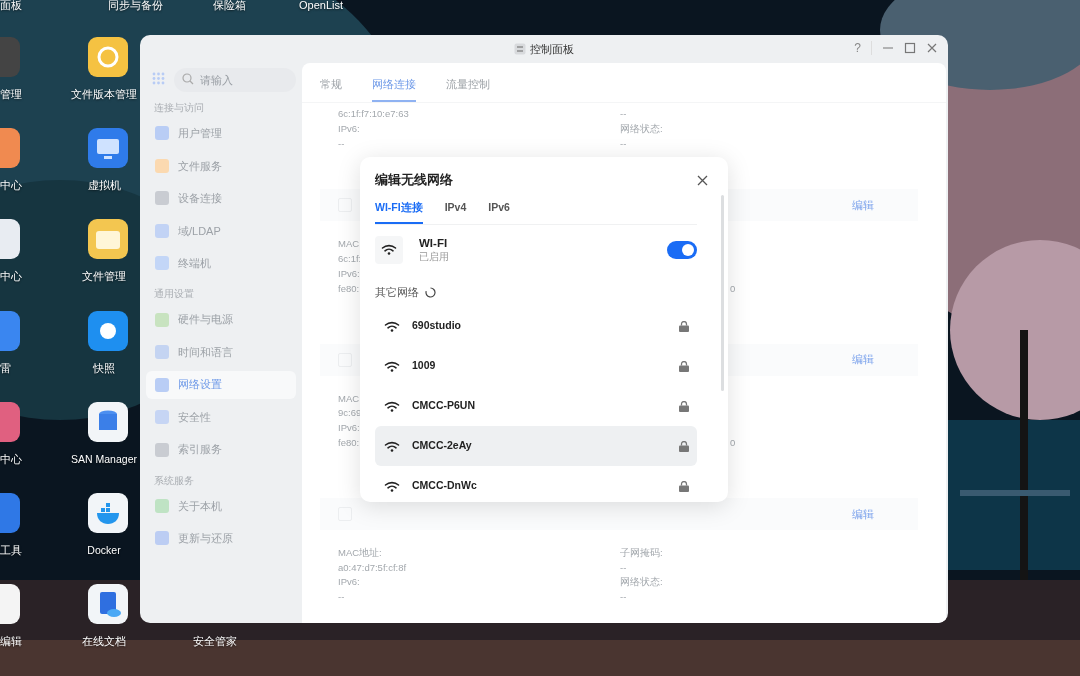 The image size is (1080, 676). I want to click on tab: 流量控制, so click(468, 88).